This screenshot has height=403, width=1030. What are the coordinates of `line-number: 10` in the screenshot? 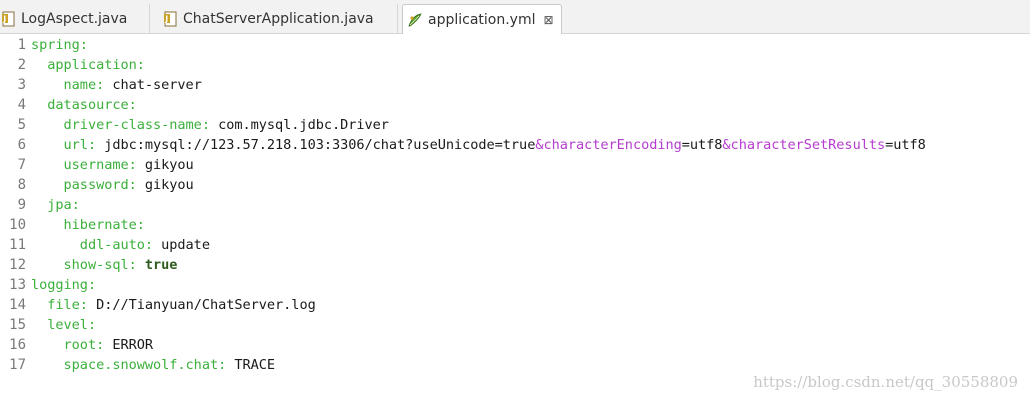 It's located at (17, 225).